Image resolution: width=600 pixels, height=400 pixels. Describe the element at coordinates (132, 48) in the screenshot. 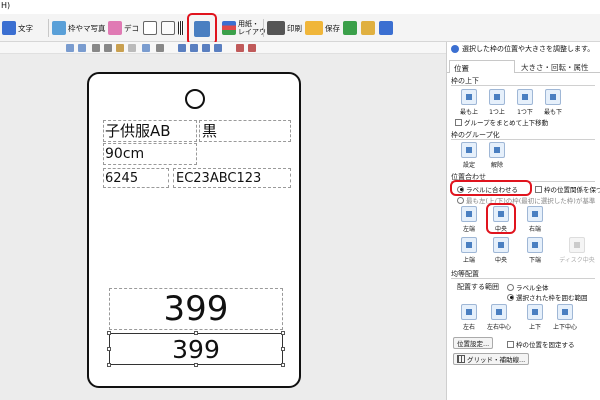

I see `delete-icon` at that location.